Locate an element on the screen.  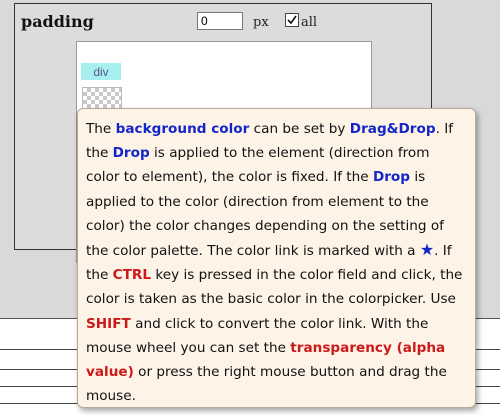
panel-title: padding is located at coordinates (57, 21).